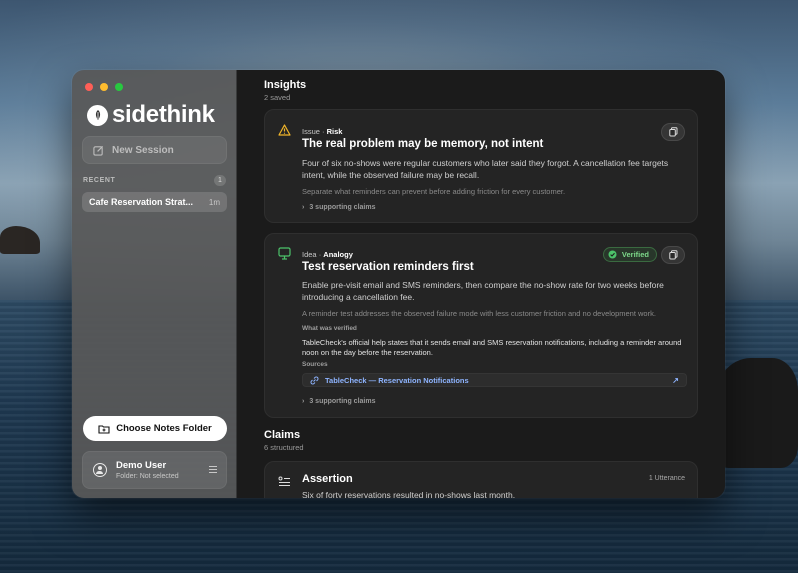 The height and width of the screenshot is (573, 798). What do you see at coordinates (329, 328) in the screenshot?
I see `verified-heading: What was verified` at bounding box center [329, 328].